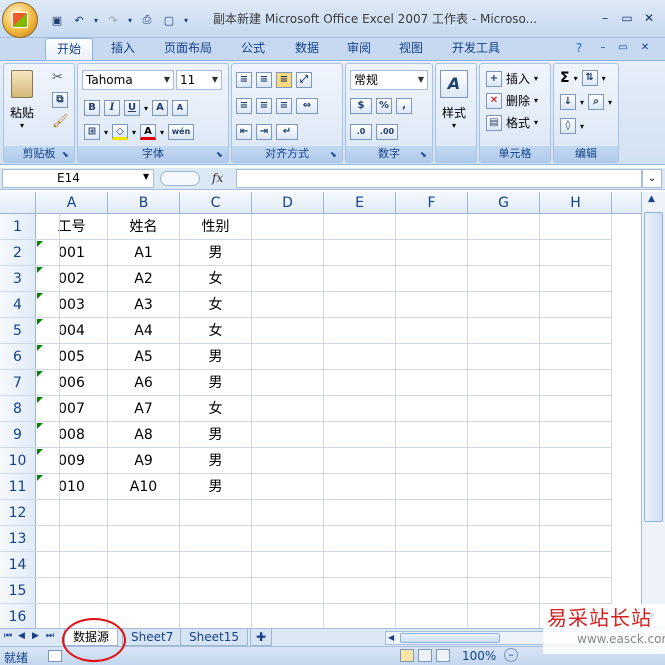 The image size is (665, 665). What do you see at coordinates (476, 49) in the screenshot?
I see `tab-developer: 开发工具` at bounding box center [476, 49].